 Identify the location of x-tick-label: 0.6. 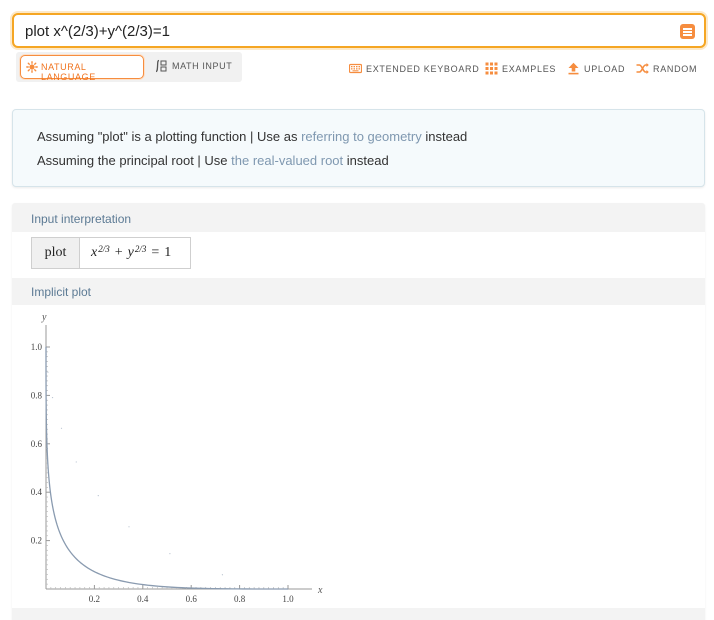
(192, 599).